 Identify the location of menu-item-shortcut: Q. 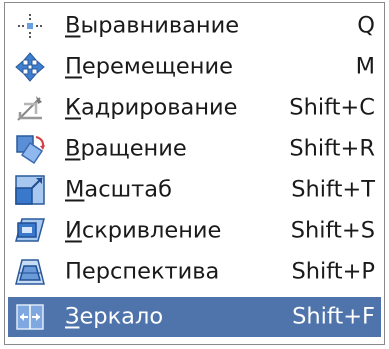
(366, 25).